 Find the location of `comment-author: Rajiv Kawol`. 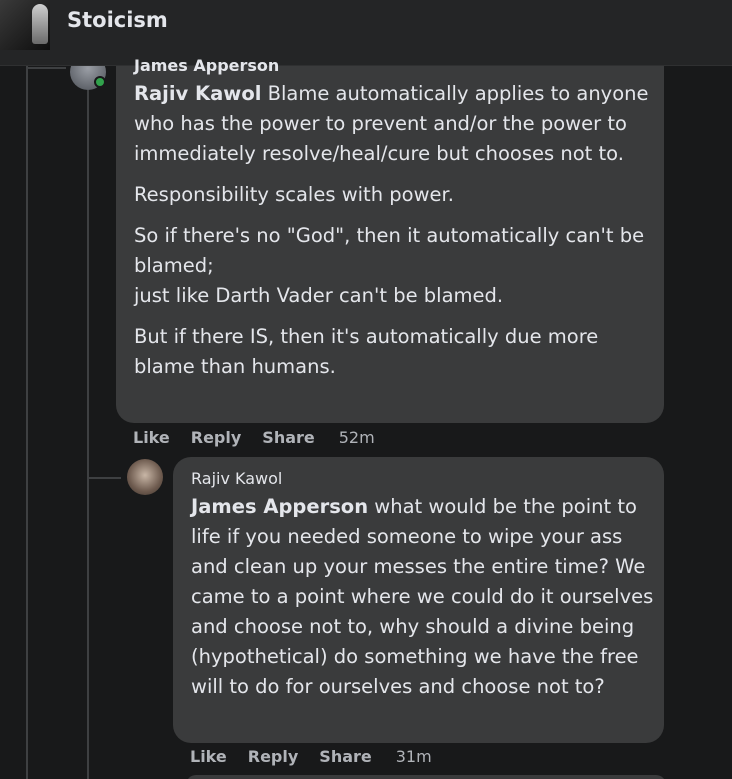

comment-author: Rajiv Kawol is located at coordinates (236, 478).